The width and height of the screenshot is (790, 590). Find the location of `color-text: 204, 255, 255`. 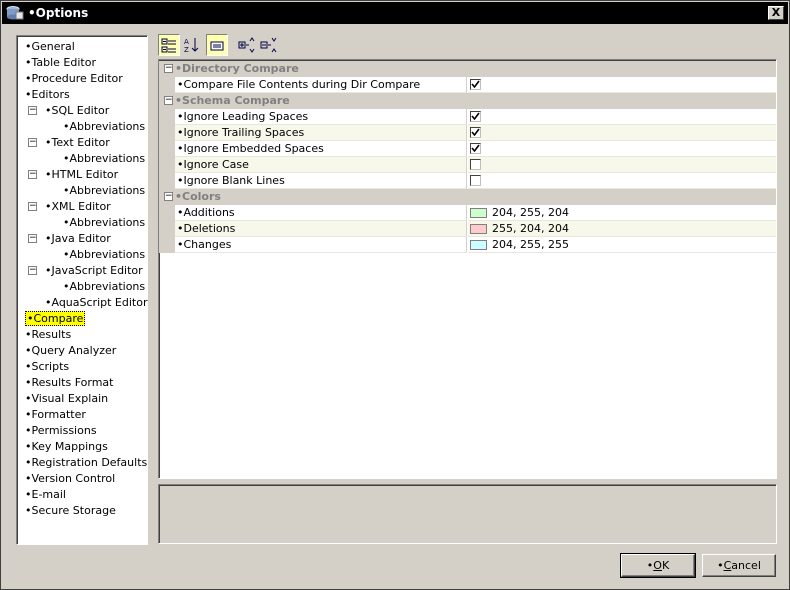

color-text: 204, 255, 255 is located at coordinates (530, 244).